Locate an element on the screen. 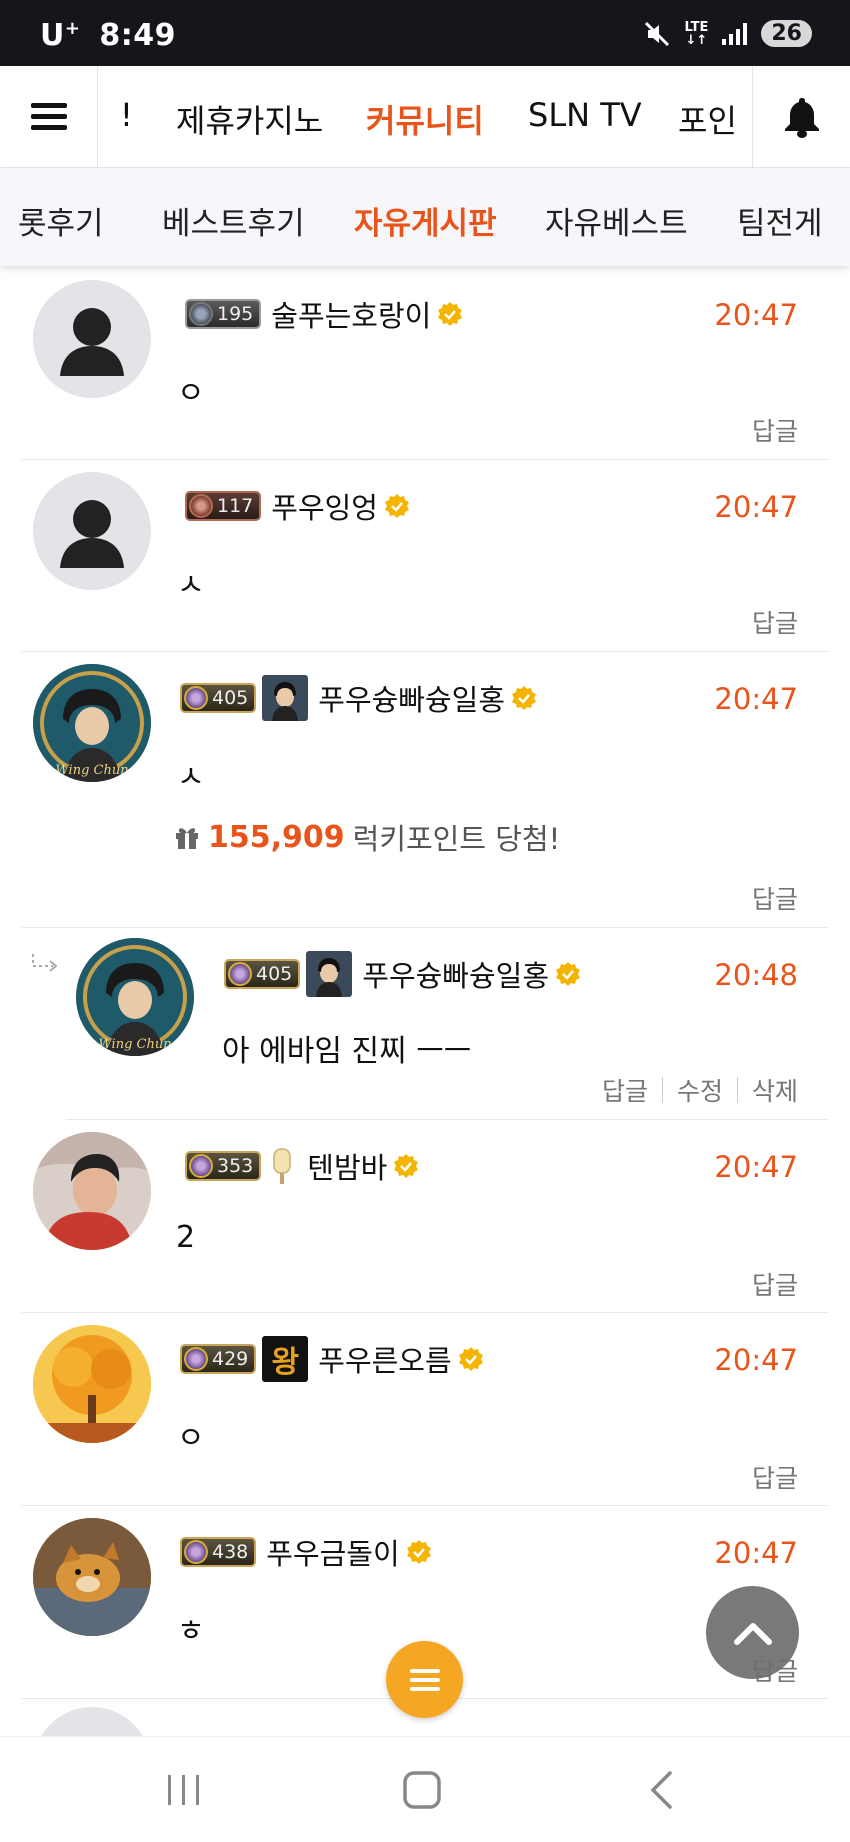  nickname: 푸우잉엉 is located at coordinates (324, 506).